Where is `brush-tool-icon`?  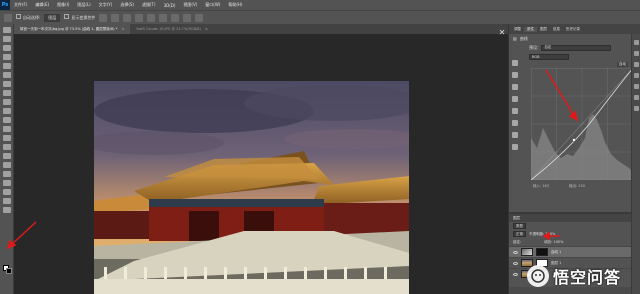
brush-tool-icon is located at coordinates (6, 93).